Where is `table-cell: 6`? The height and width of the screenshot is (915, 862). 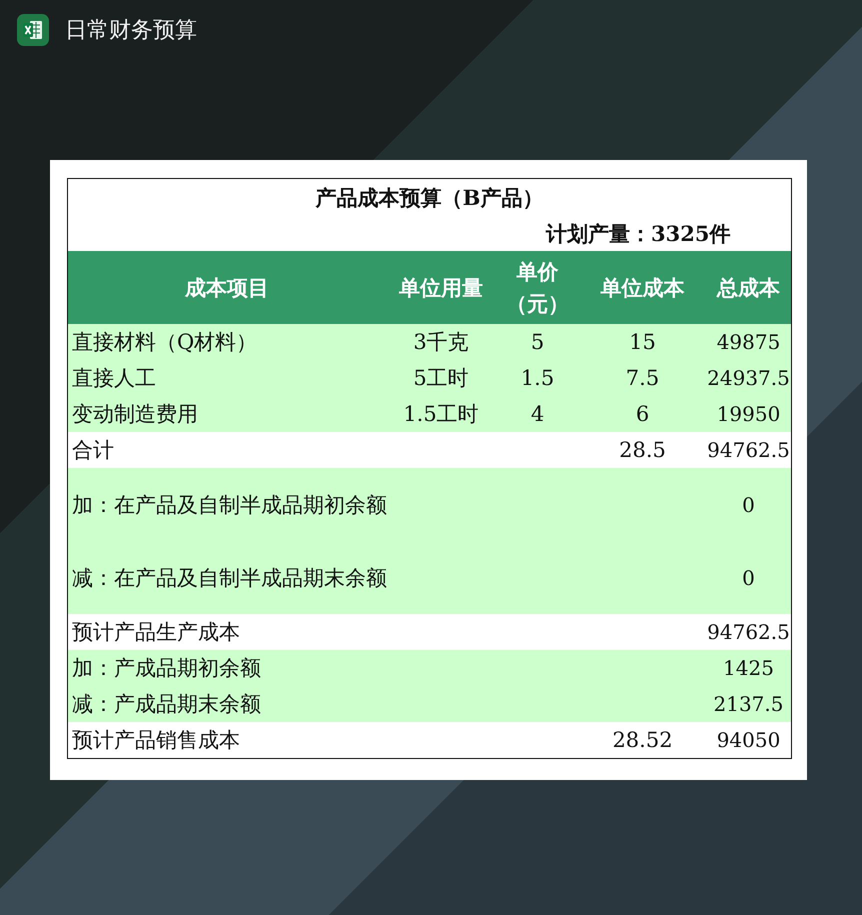 table-cell: 6 is located at coordinates (643, 414).